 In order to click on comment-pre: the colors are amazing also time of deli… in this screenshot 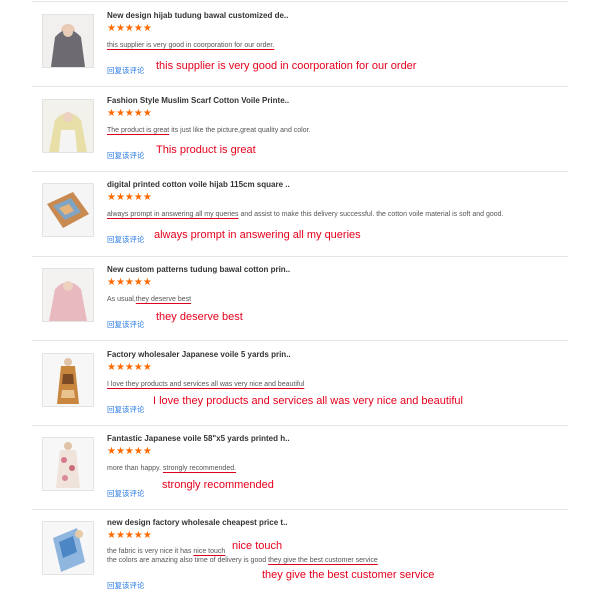, I will do `click(188, 560)`.